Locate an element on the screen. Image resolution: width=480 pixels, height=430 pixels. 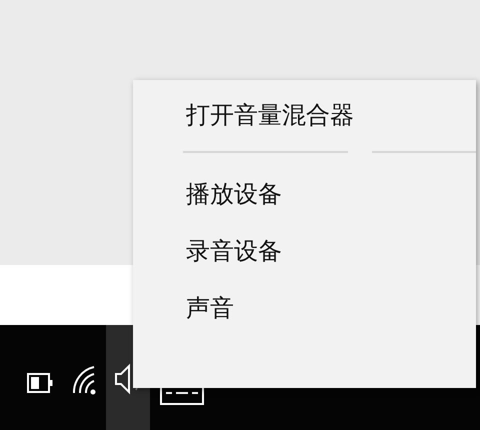
wifi-icon is located at coordinates (84, 380).